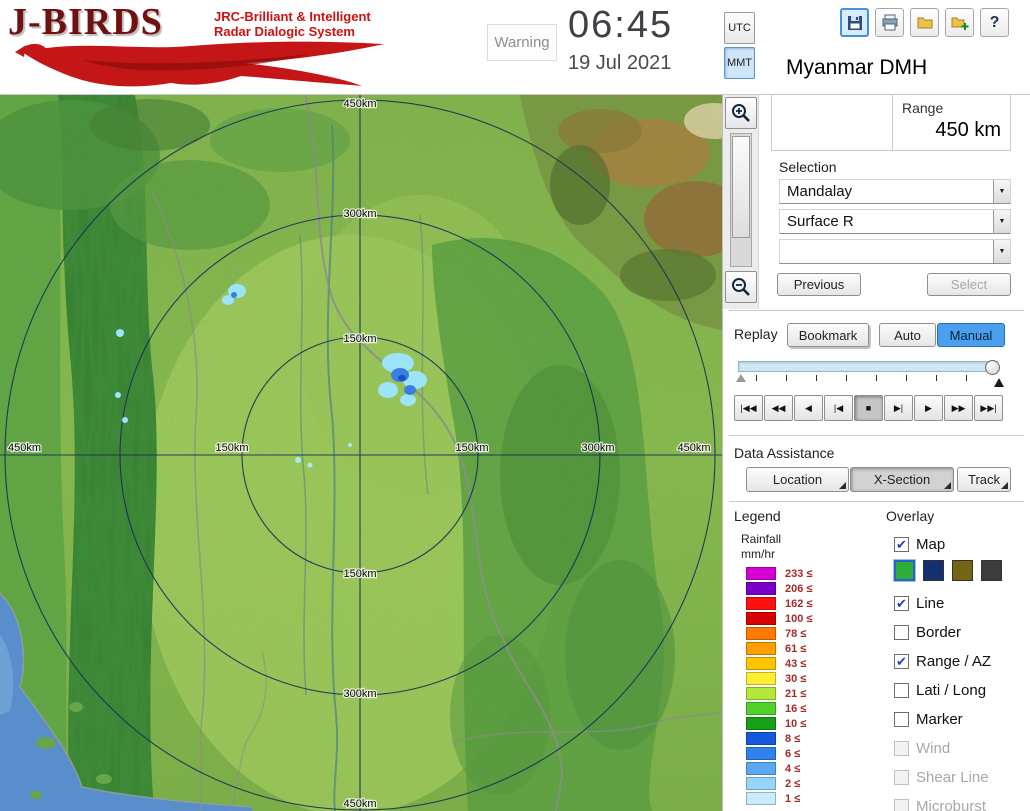 The image size is (1030, 811). What do you see at coordinates (739, 63) in the screenshot?
I see `mmt-button: MMT` at bounding box center [739, 63].